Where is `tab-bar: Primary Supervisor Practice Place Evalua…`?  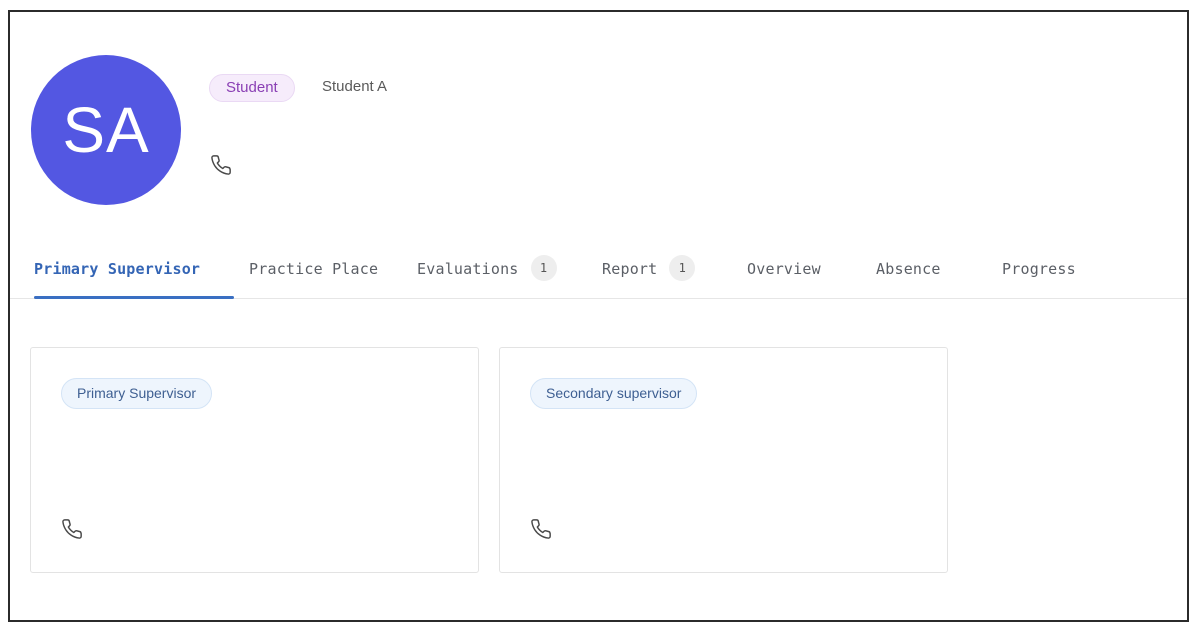 tab-bar: Primary Supervisor Practice Place Evalua… is located at coordinates (598, 275).